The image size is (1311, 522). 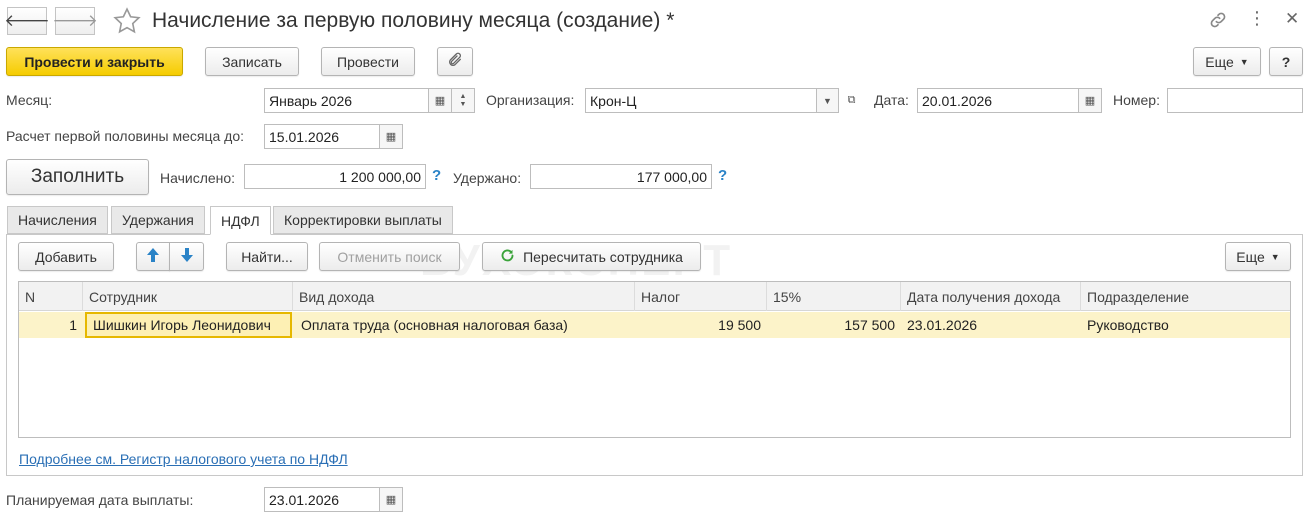 What do you see at coordinates (1257, 18) in the screenshot?
I see `more-menu-icon: ⋮` at bounding box center [1257, 18].